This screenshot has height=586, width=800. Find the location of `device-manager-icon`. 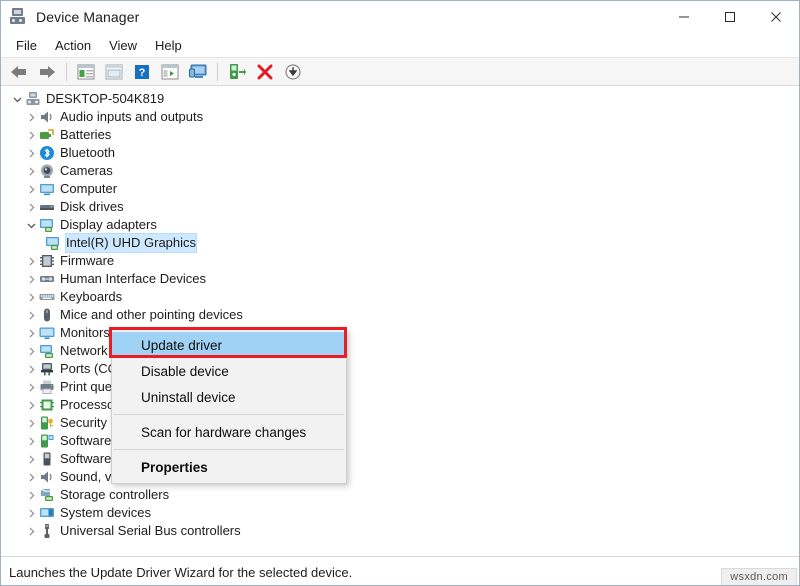

device-manager-icon is located at coordinates (20, 17).